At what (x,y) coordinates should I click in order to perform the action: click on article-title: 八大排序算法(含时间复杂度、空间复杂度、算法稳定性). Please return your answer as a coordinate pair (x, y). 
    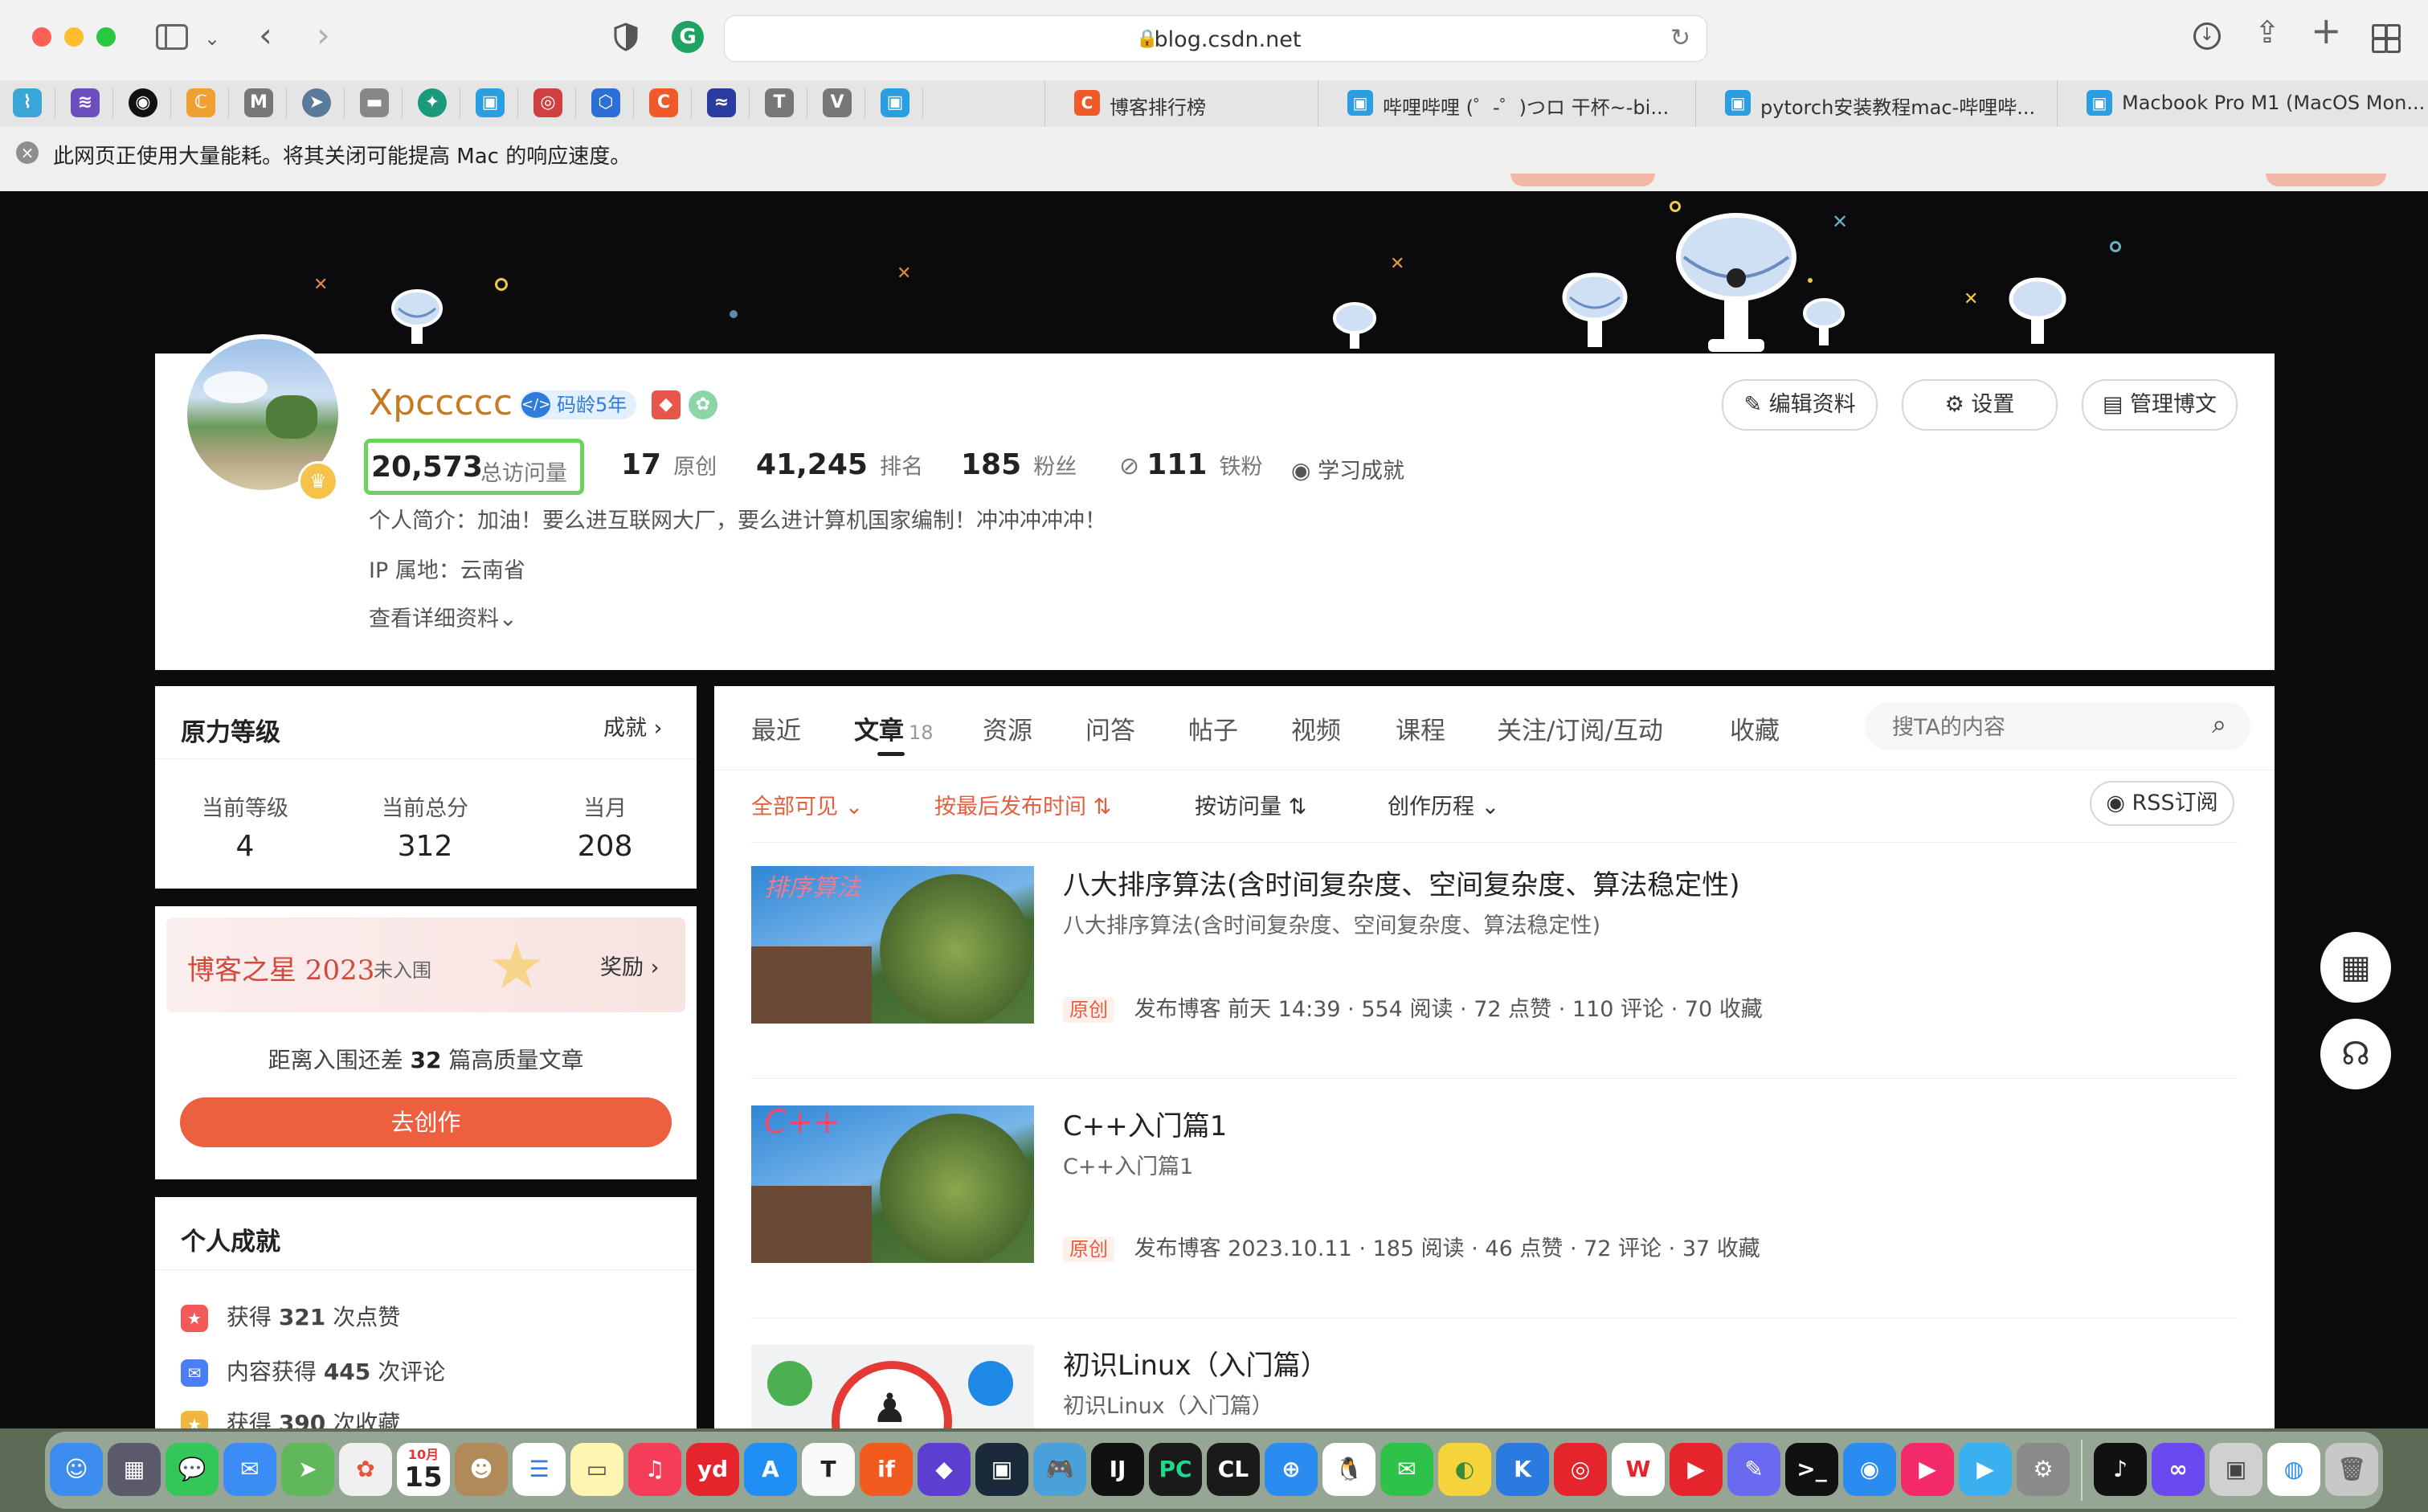
    Looking at the image, I should click on (1401, 882).